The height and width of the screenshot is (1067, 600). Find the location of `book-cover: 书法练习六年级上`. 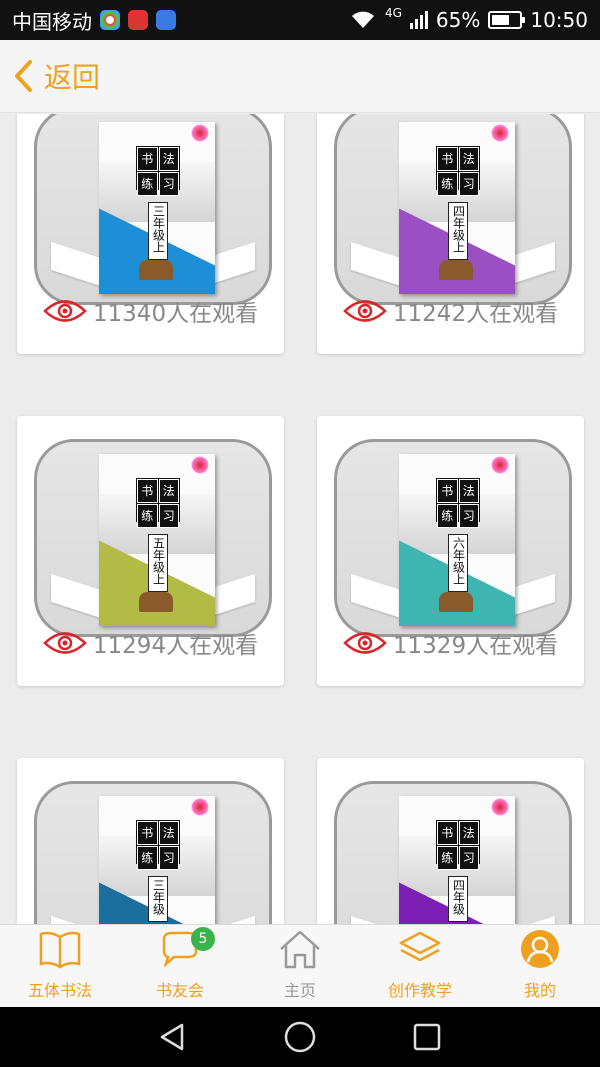

book-cover: 书法练习六年级上 is located at coordinates (457, 540).